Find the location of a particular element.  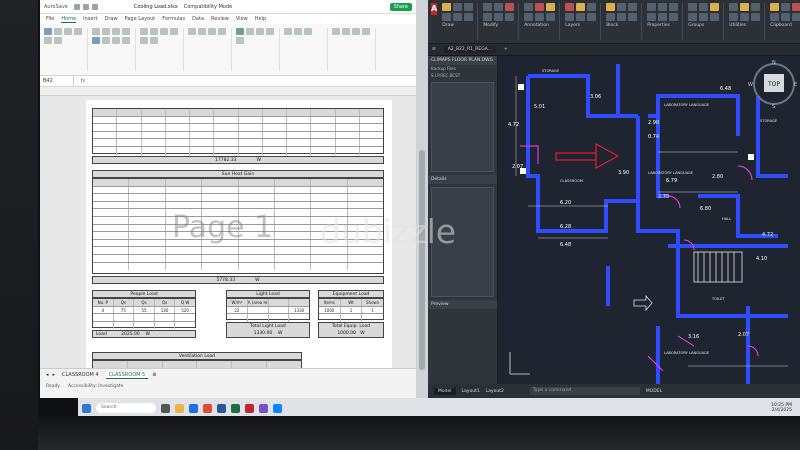

cad-group-groups: Groups is located at coordinates (706, 21).